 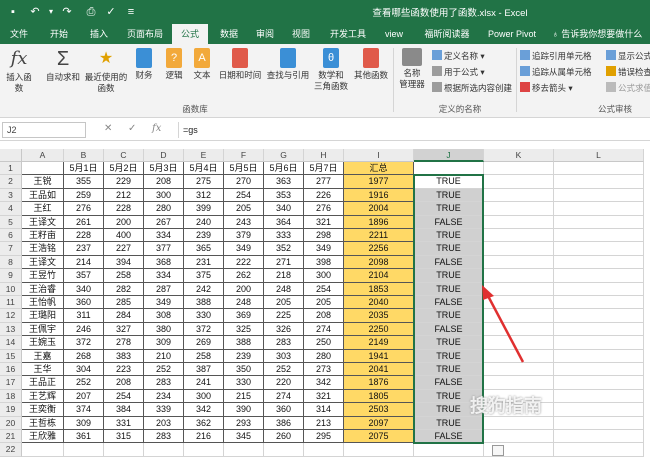 What do you see at coordinates (84, 356) in the screenshot?
I see `value-cell: 268` at bounding box center [84, 356].